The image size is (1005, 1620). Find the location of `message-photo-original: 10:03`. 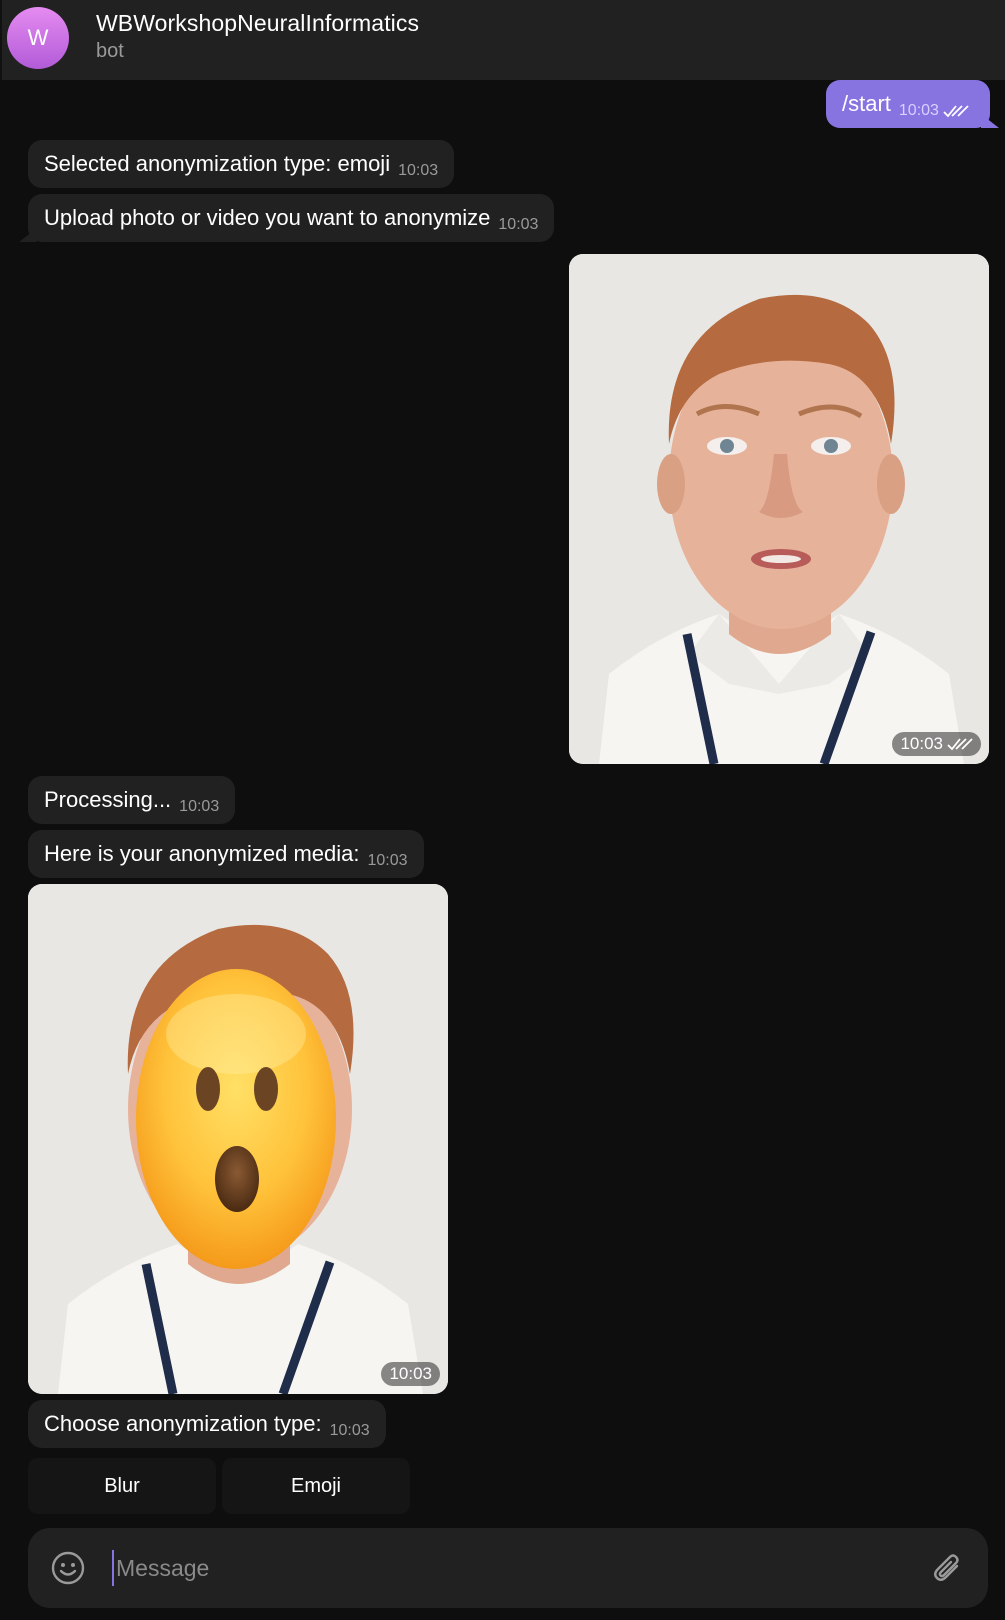

message-photo-original: 10:03 is located at coordinates (779, 509).